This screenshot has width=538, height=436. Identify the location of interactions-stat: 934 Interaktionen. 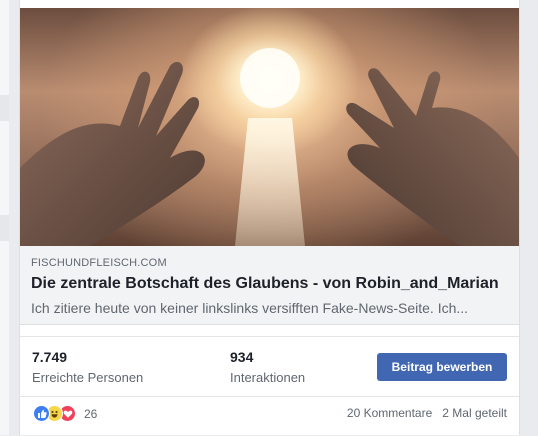
(267, 367).